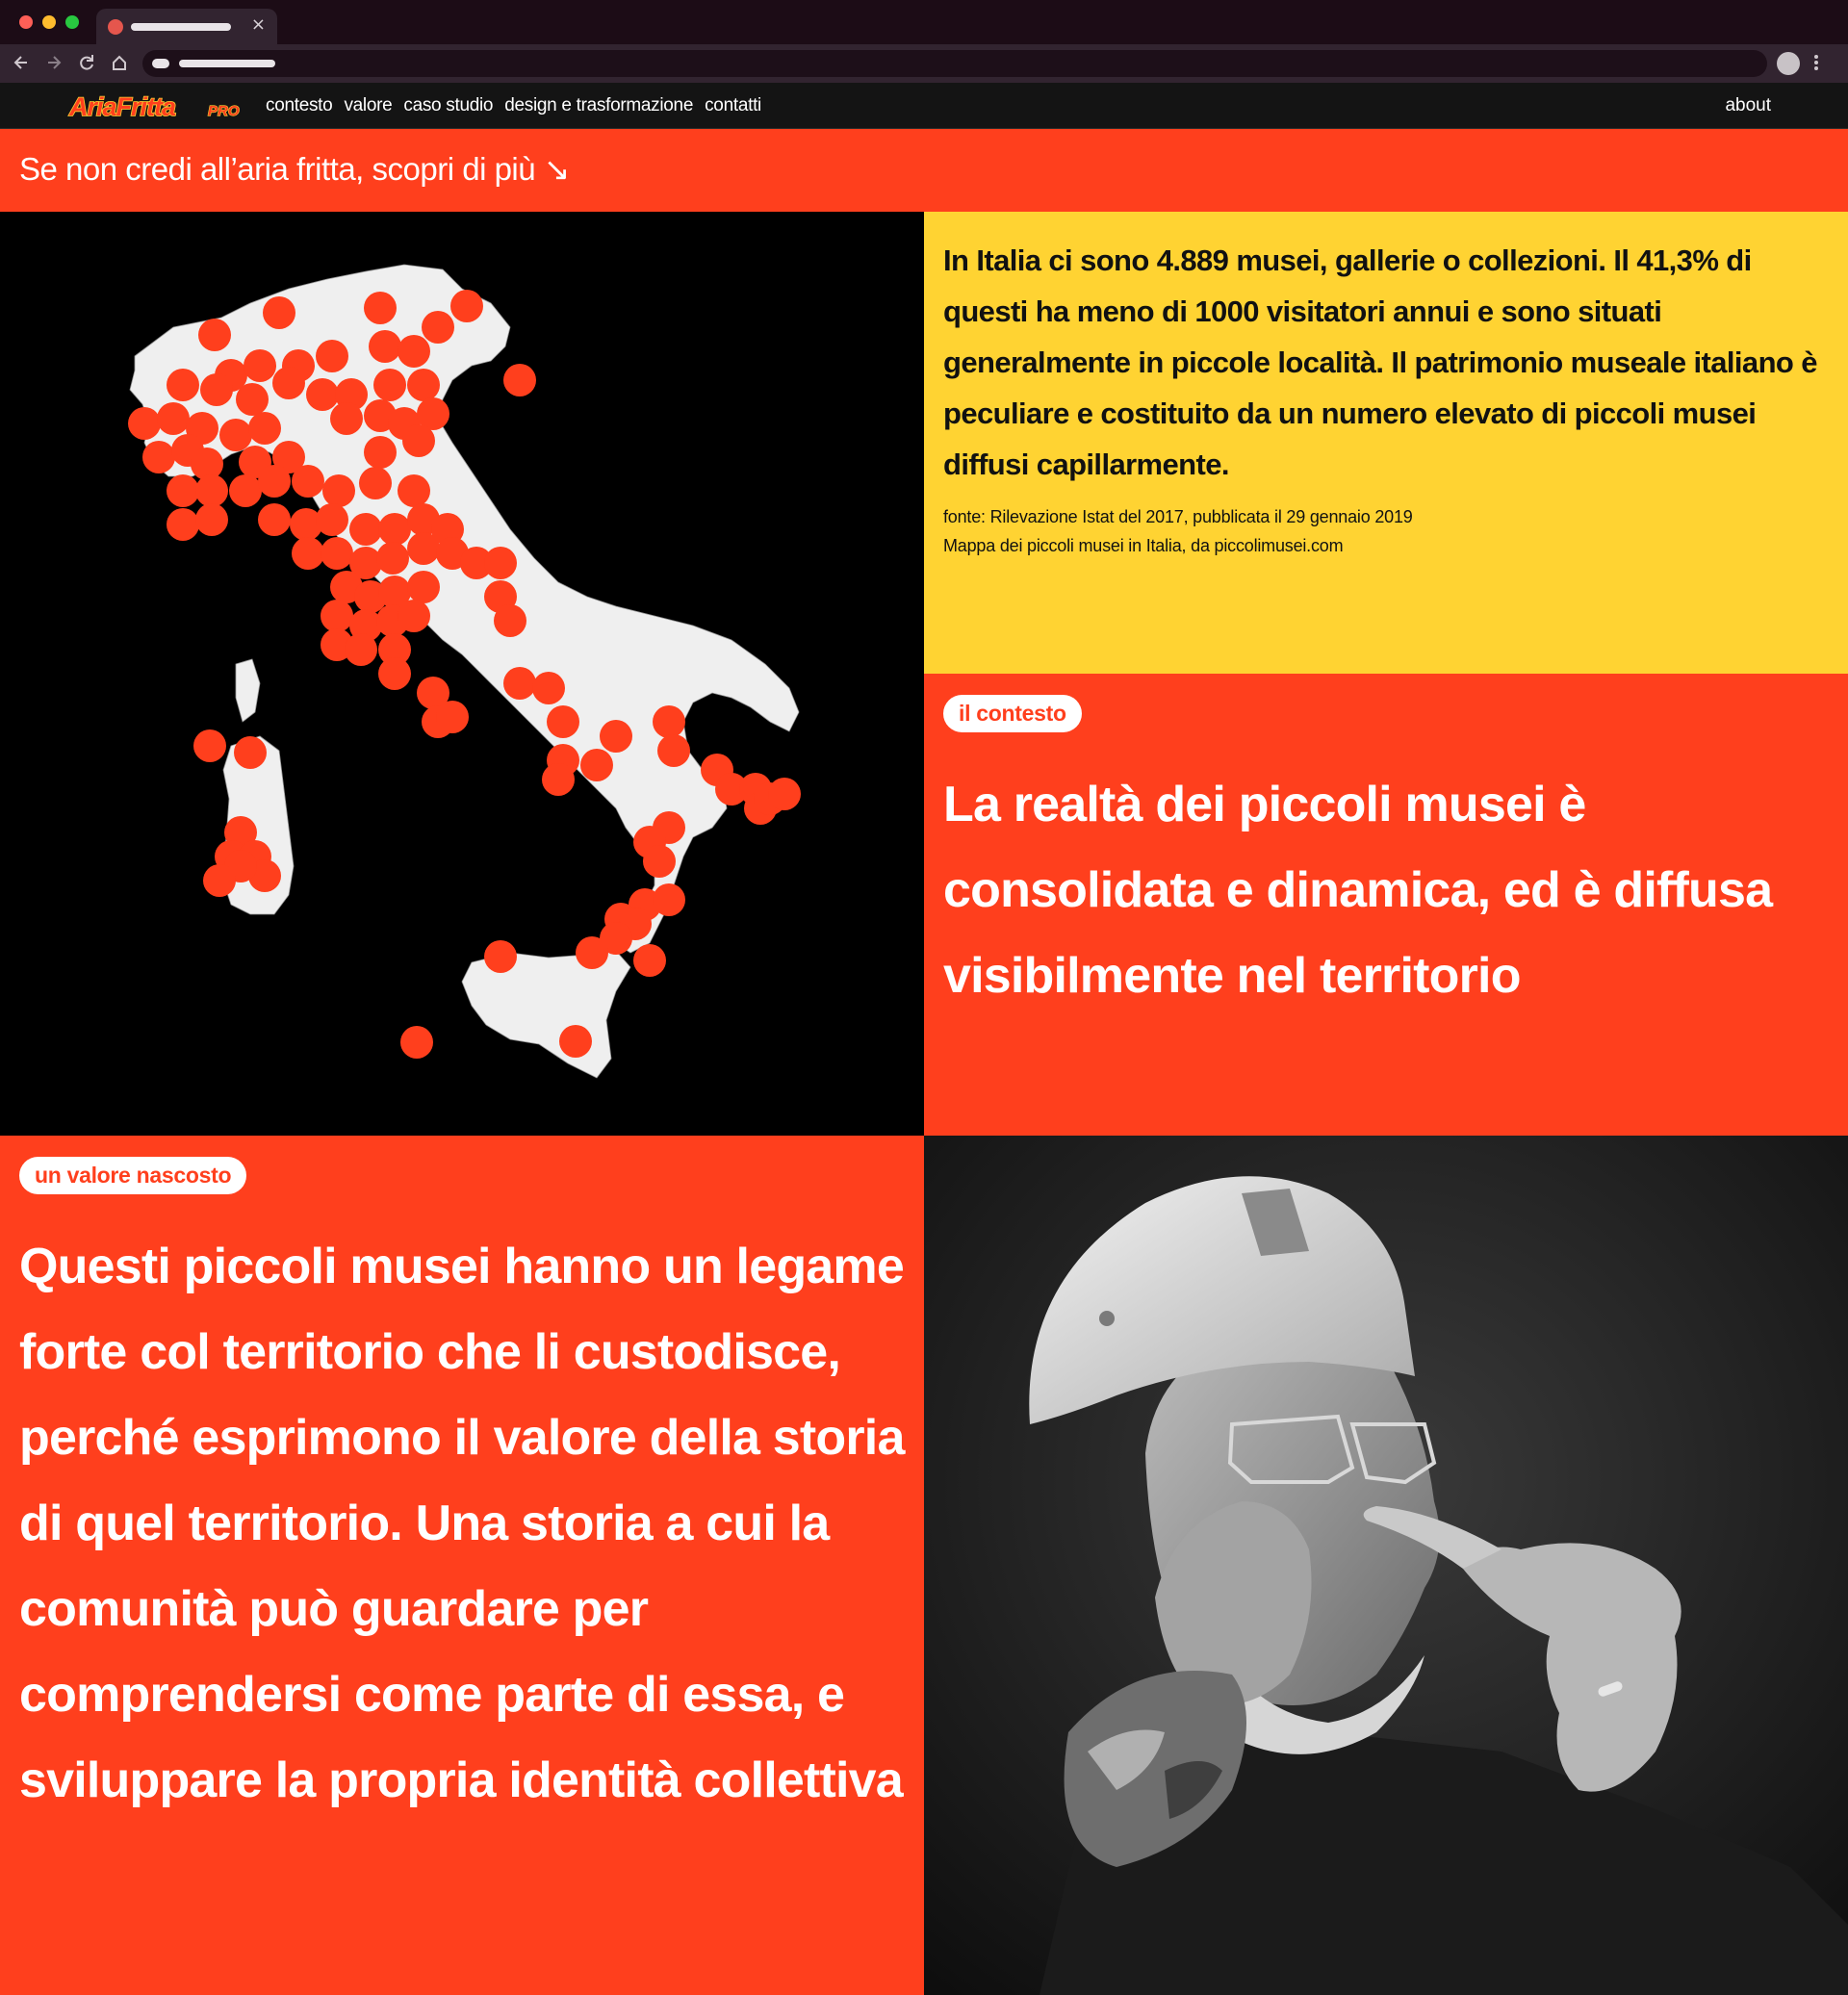 The width and height of the screenshot is (1848, 1995). Describe the element at coordinates (448, 105) in the screenshot. I see `nav-link-caso-studio: caso studio` at that location.